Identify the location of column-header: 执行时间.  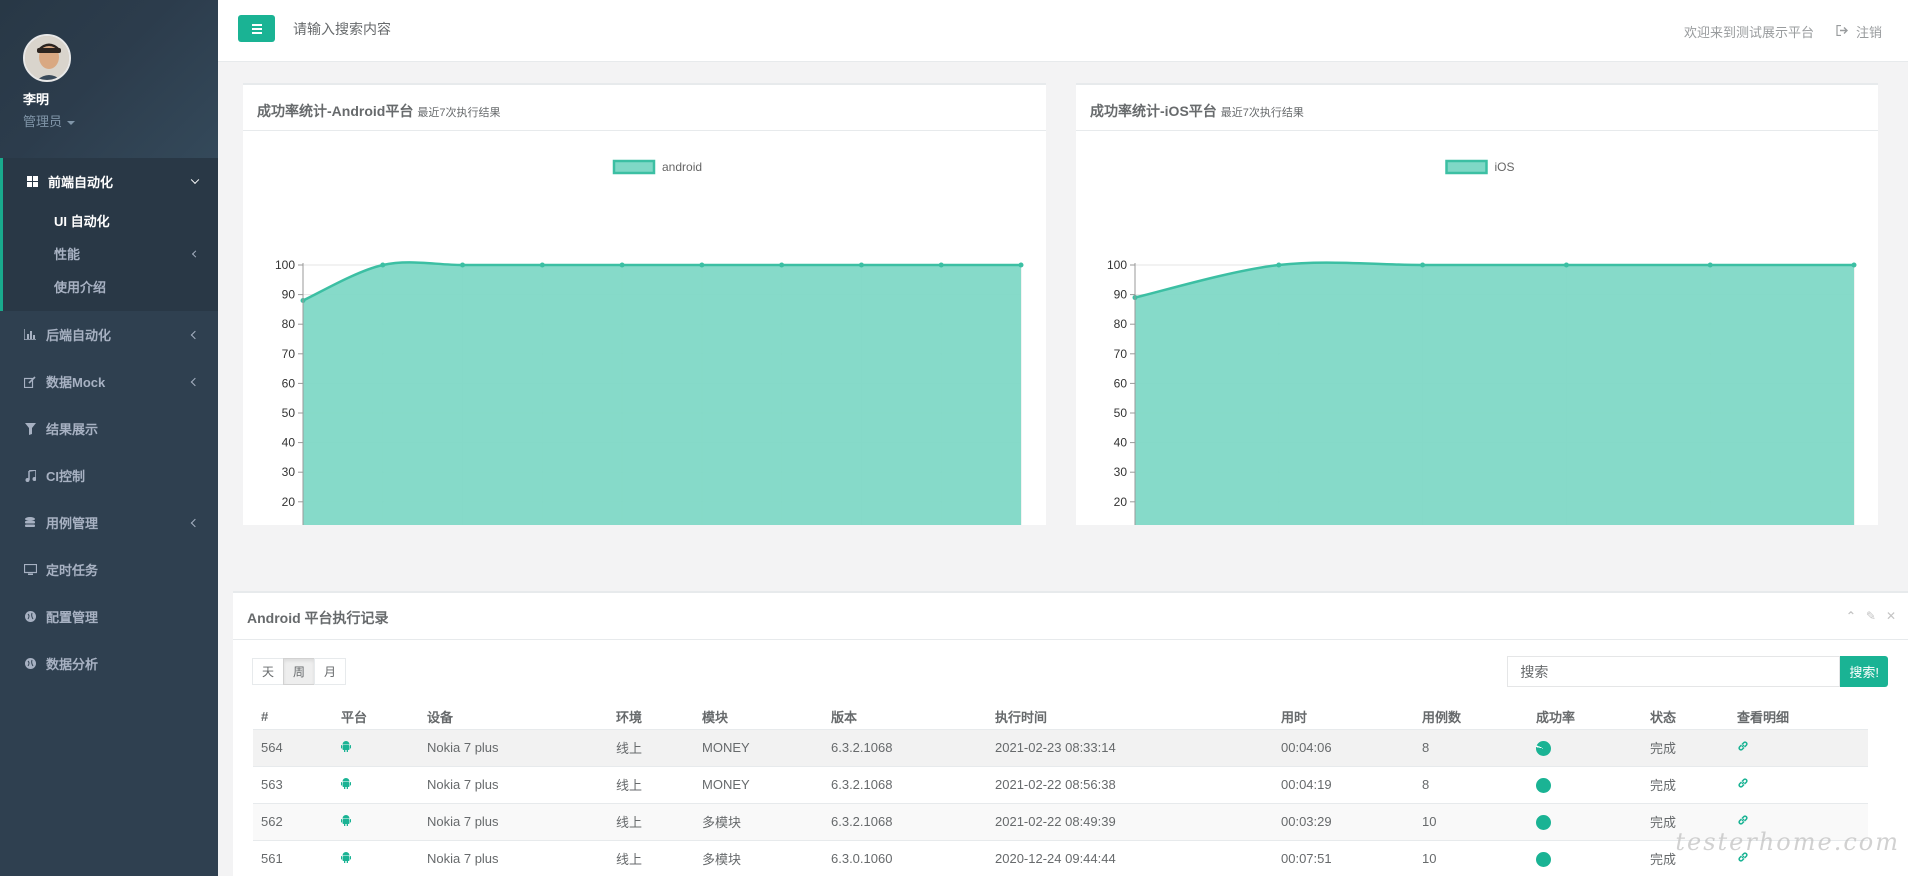
(1130, 717).